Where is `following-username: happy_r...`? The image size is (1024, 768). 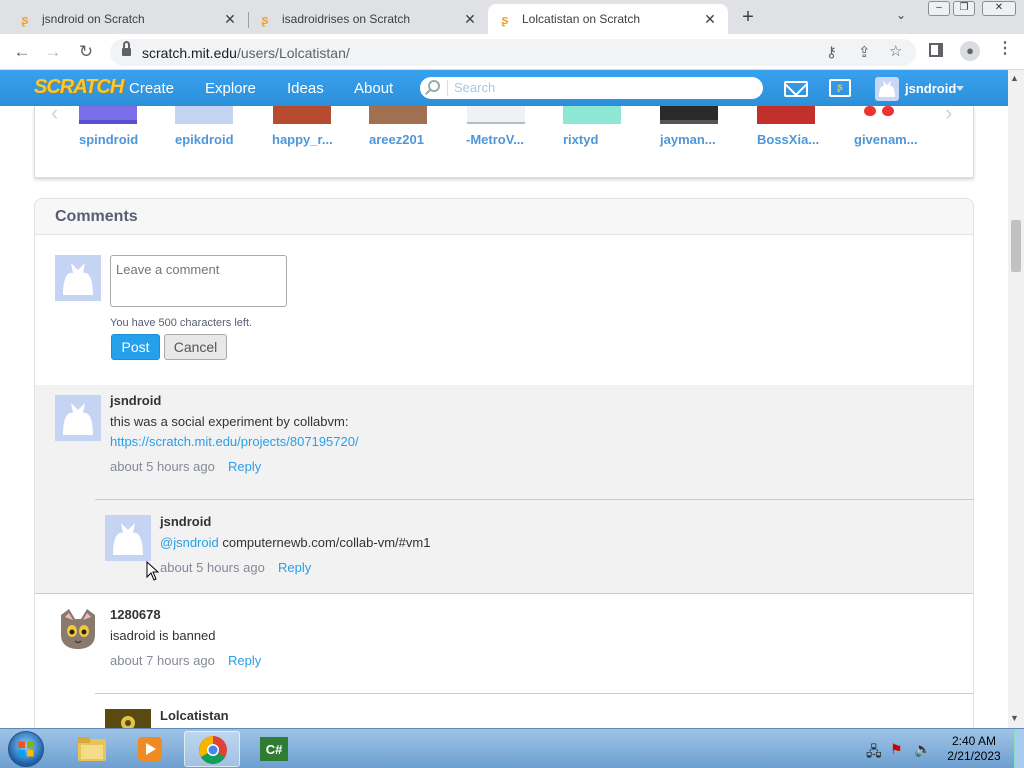
following-username: happy_r... is located at coordinates (302, 139).